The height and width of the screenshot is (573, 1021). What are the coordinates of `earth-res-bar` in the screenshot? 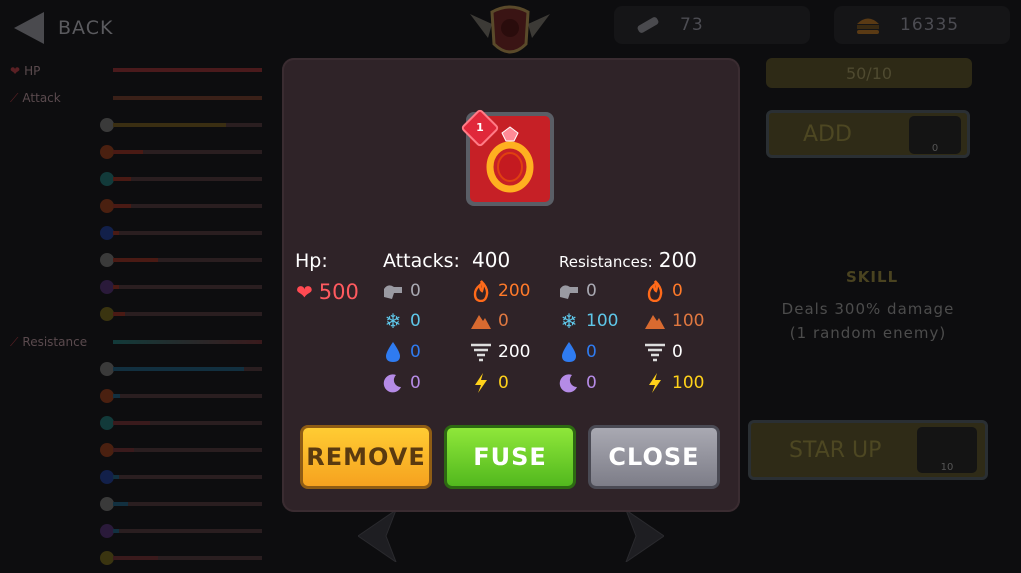 It's located at (187, 450).